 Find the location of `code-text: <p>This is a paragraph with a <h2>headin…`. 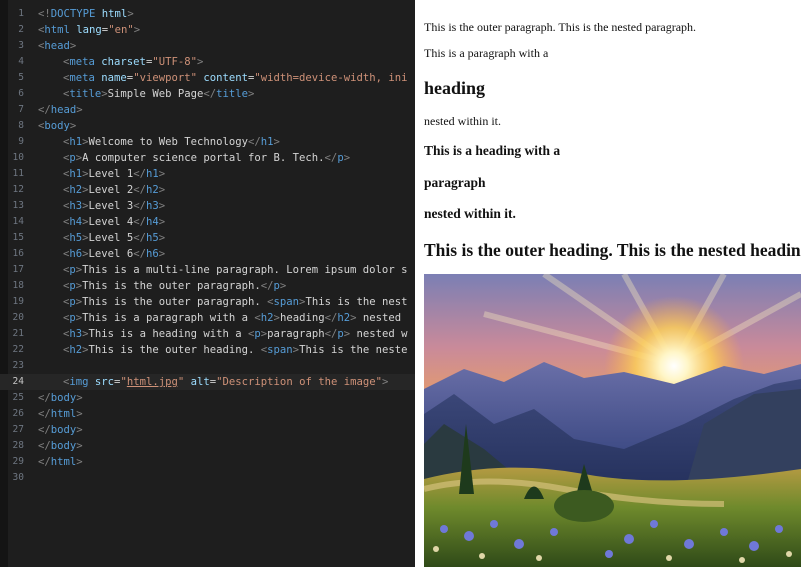

code-text: <p>This is a paragraph with a <h2>headin… is located at coordinates (235, 318).